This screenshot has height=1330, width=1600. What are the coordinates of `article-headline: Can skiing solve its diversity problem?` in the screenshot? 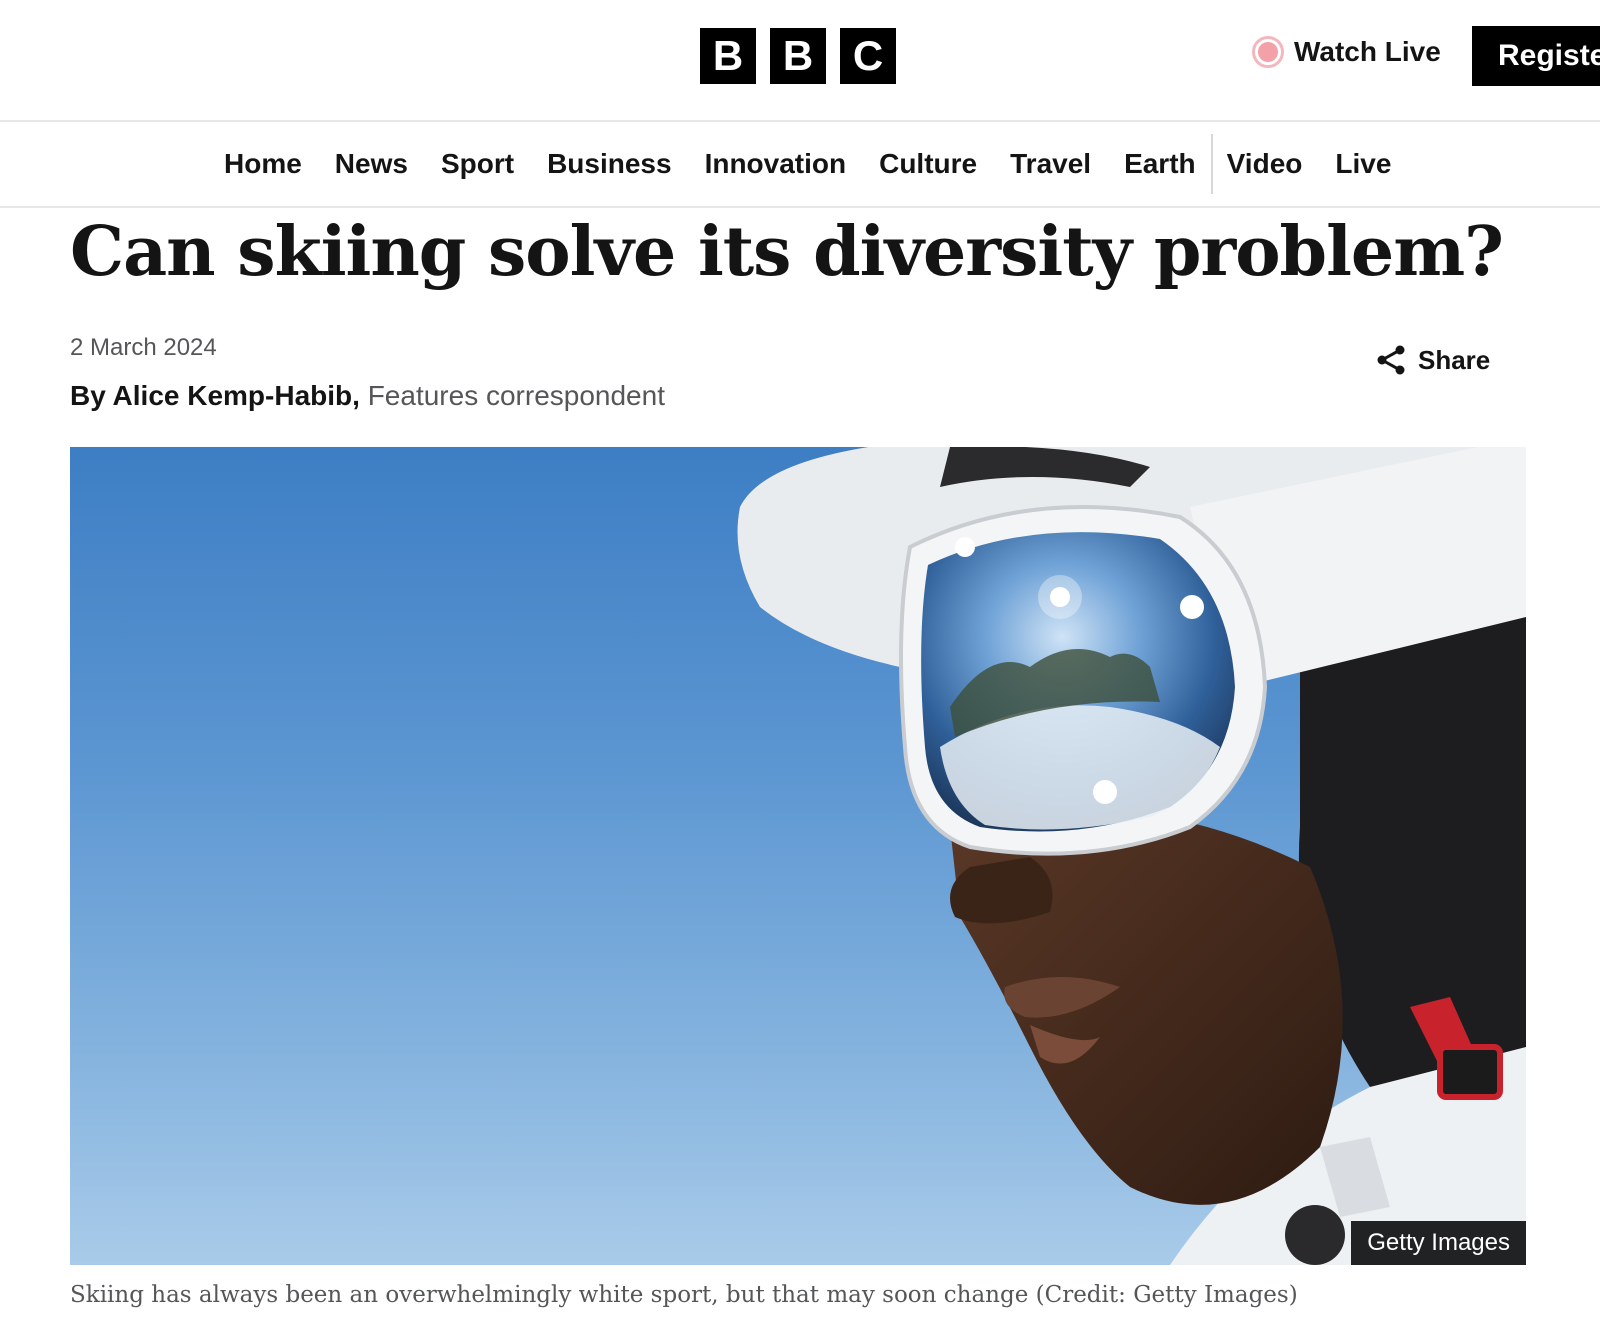 It's located at (787, 252).